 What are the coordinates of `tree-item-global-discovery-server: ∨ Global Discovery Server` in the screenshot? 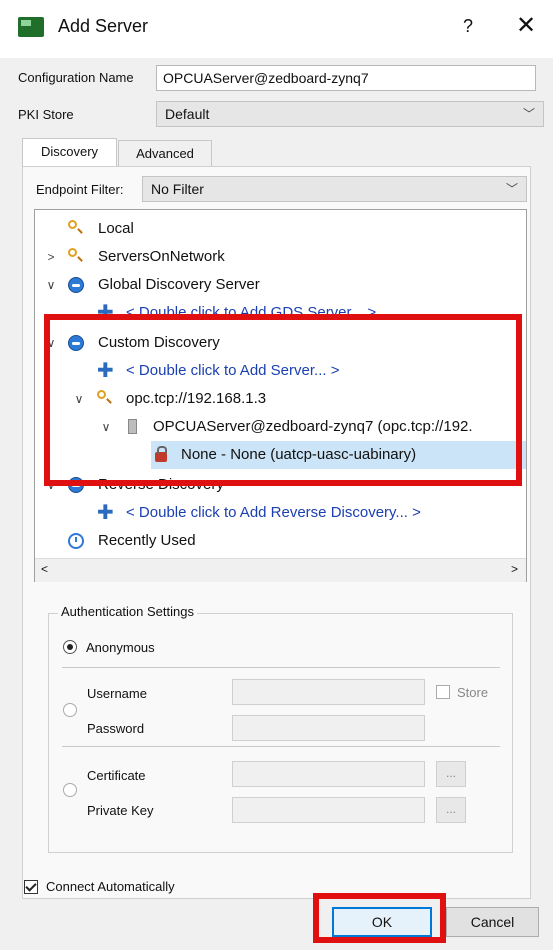 It's located at (280, 285).